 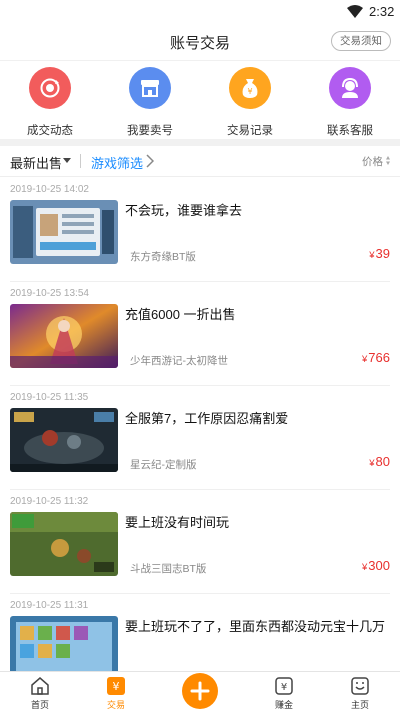 I want to click on quick-item-support: 联系客服, so click(x=350, y=102).